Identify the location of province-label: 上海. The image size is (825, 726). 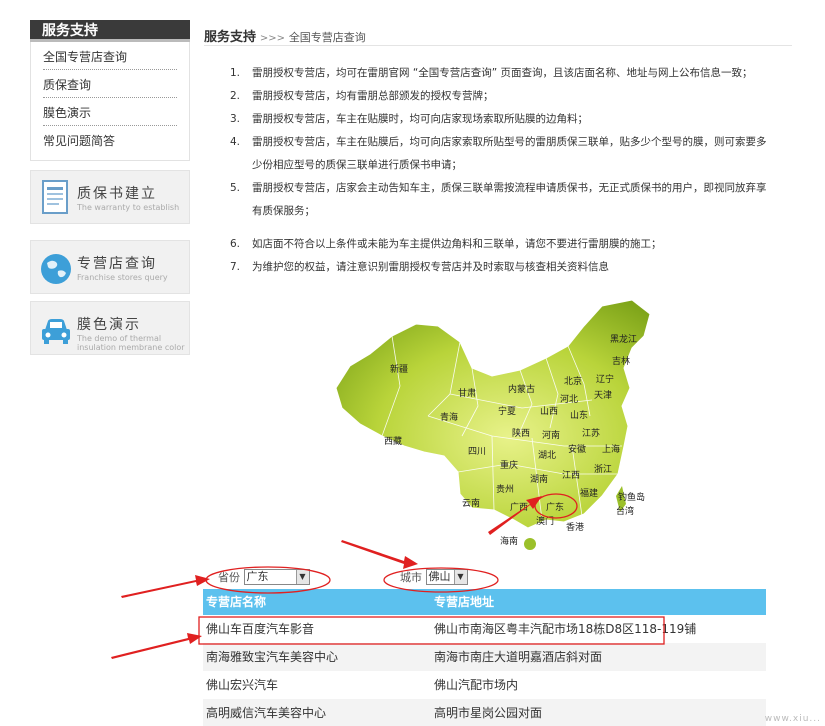
(611, 449).